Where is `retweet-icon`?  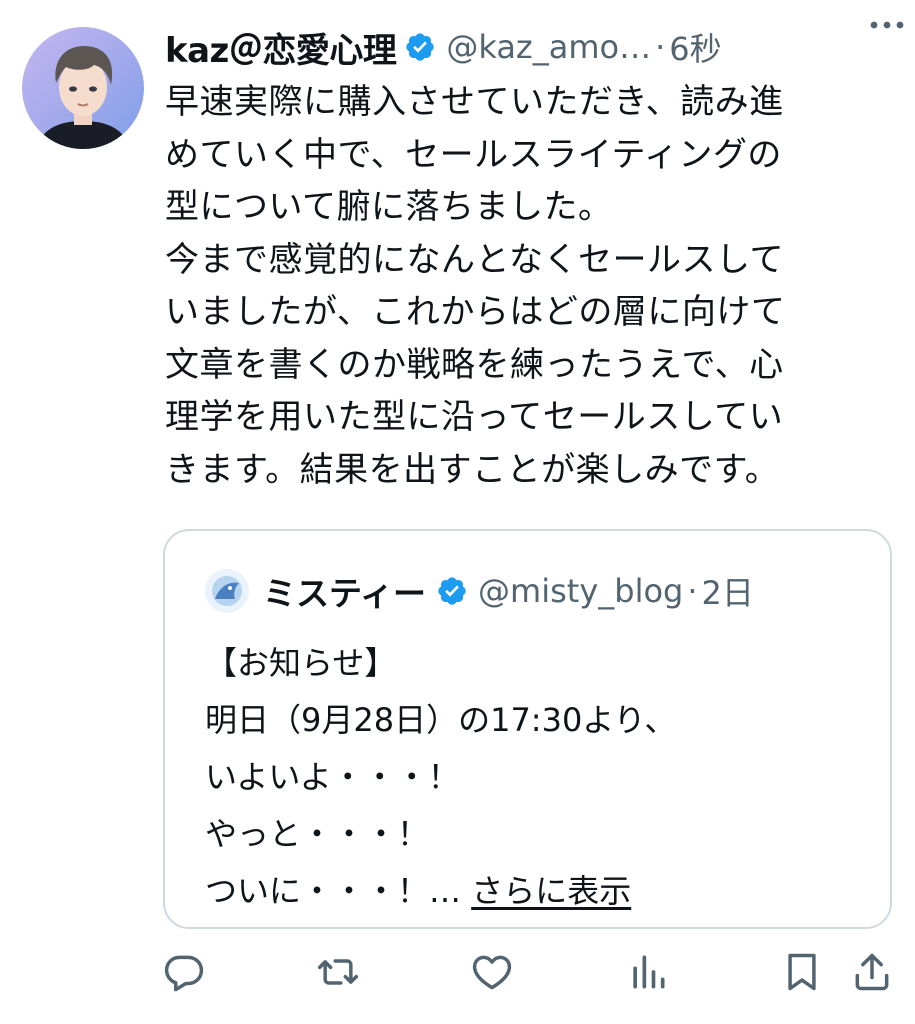 retweet-icon is located at coordinates (338, 972).